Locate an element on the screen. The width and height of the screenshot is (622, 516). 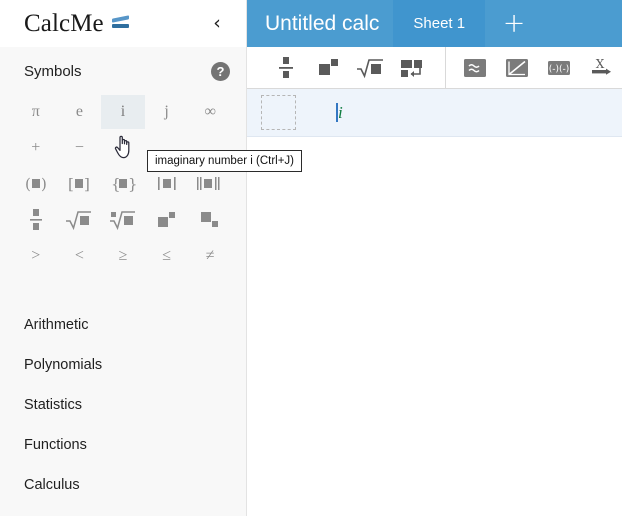
superscript-button is located at coordinates (328, 67).